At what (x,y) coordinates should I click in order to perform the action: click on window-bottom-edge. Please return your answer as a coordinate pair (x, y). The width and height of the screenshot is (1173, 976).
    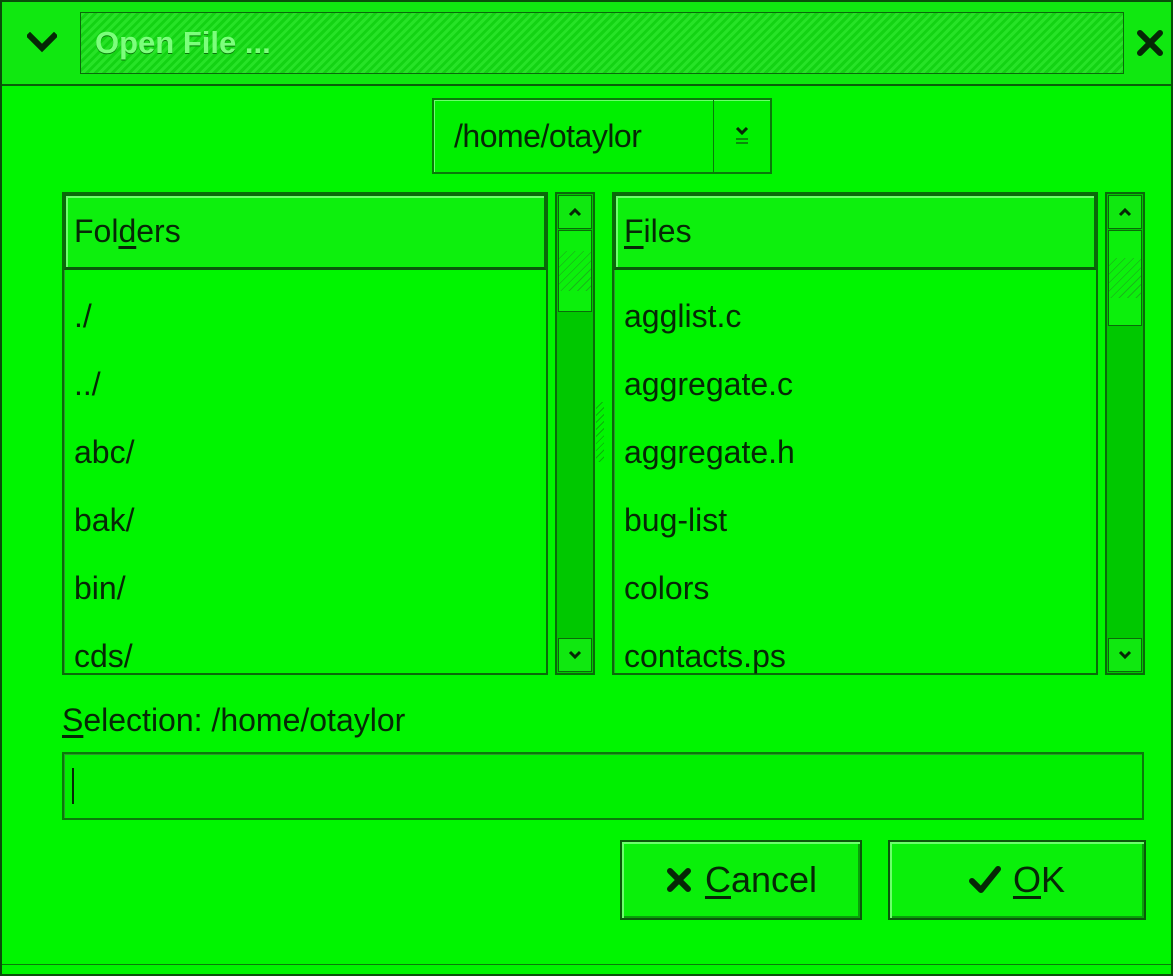
    Looking at the image, I should click on (586, 970).